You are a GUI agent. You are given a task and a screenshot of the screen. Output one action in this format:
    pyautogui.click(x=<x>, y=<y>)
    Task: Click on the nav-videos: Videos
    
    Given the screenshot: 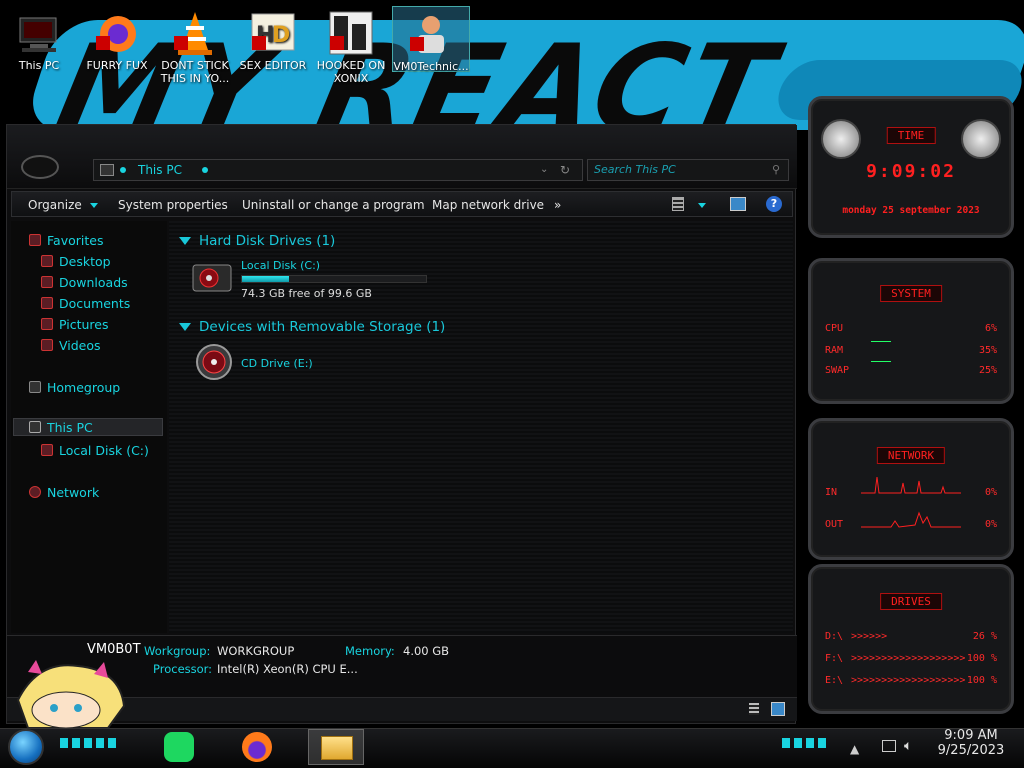 What is the action you would take?
    pyautogui.click(x=71, y=345)
    